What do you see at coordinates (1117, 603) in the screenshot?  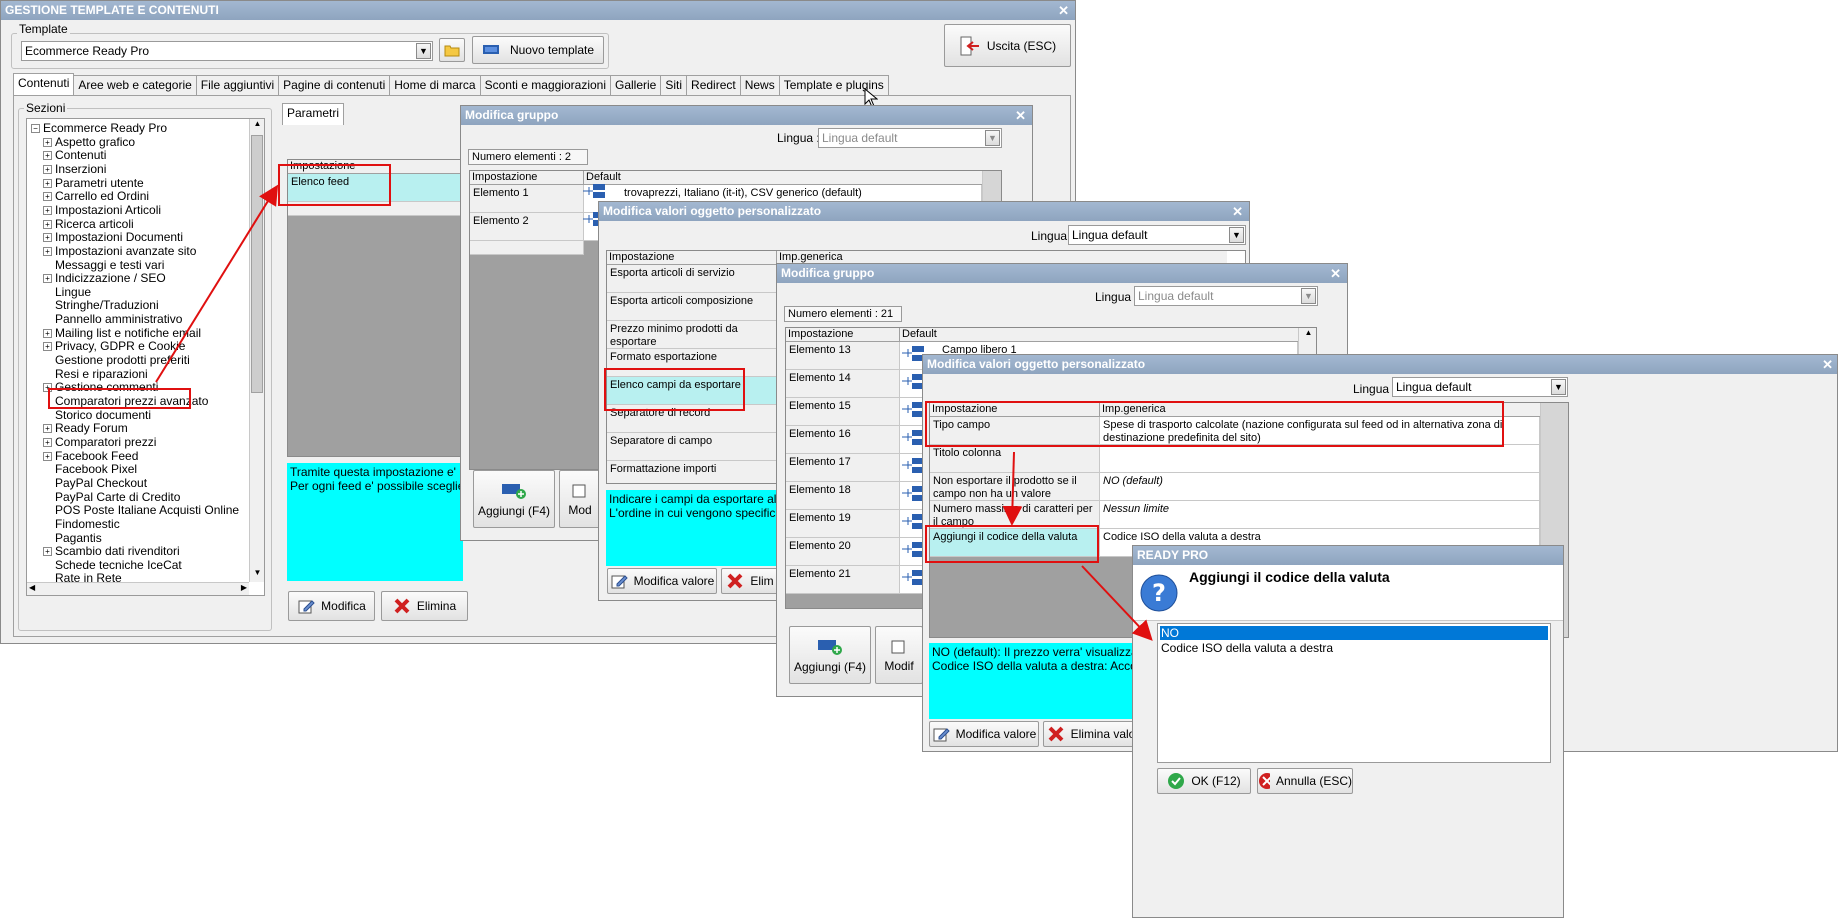 I see `arrow-to-dialog` at bounding box center [1117, 603].